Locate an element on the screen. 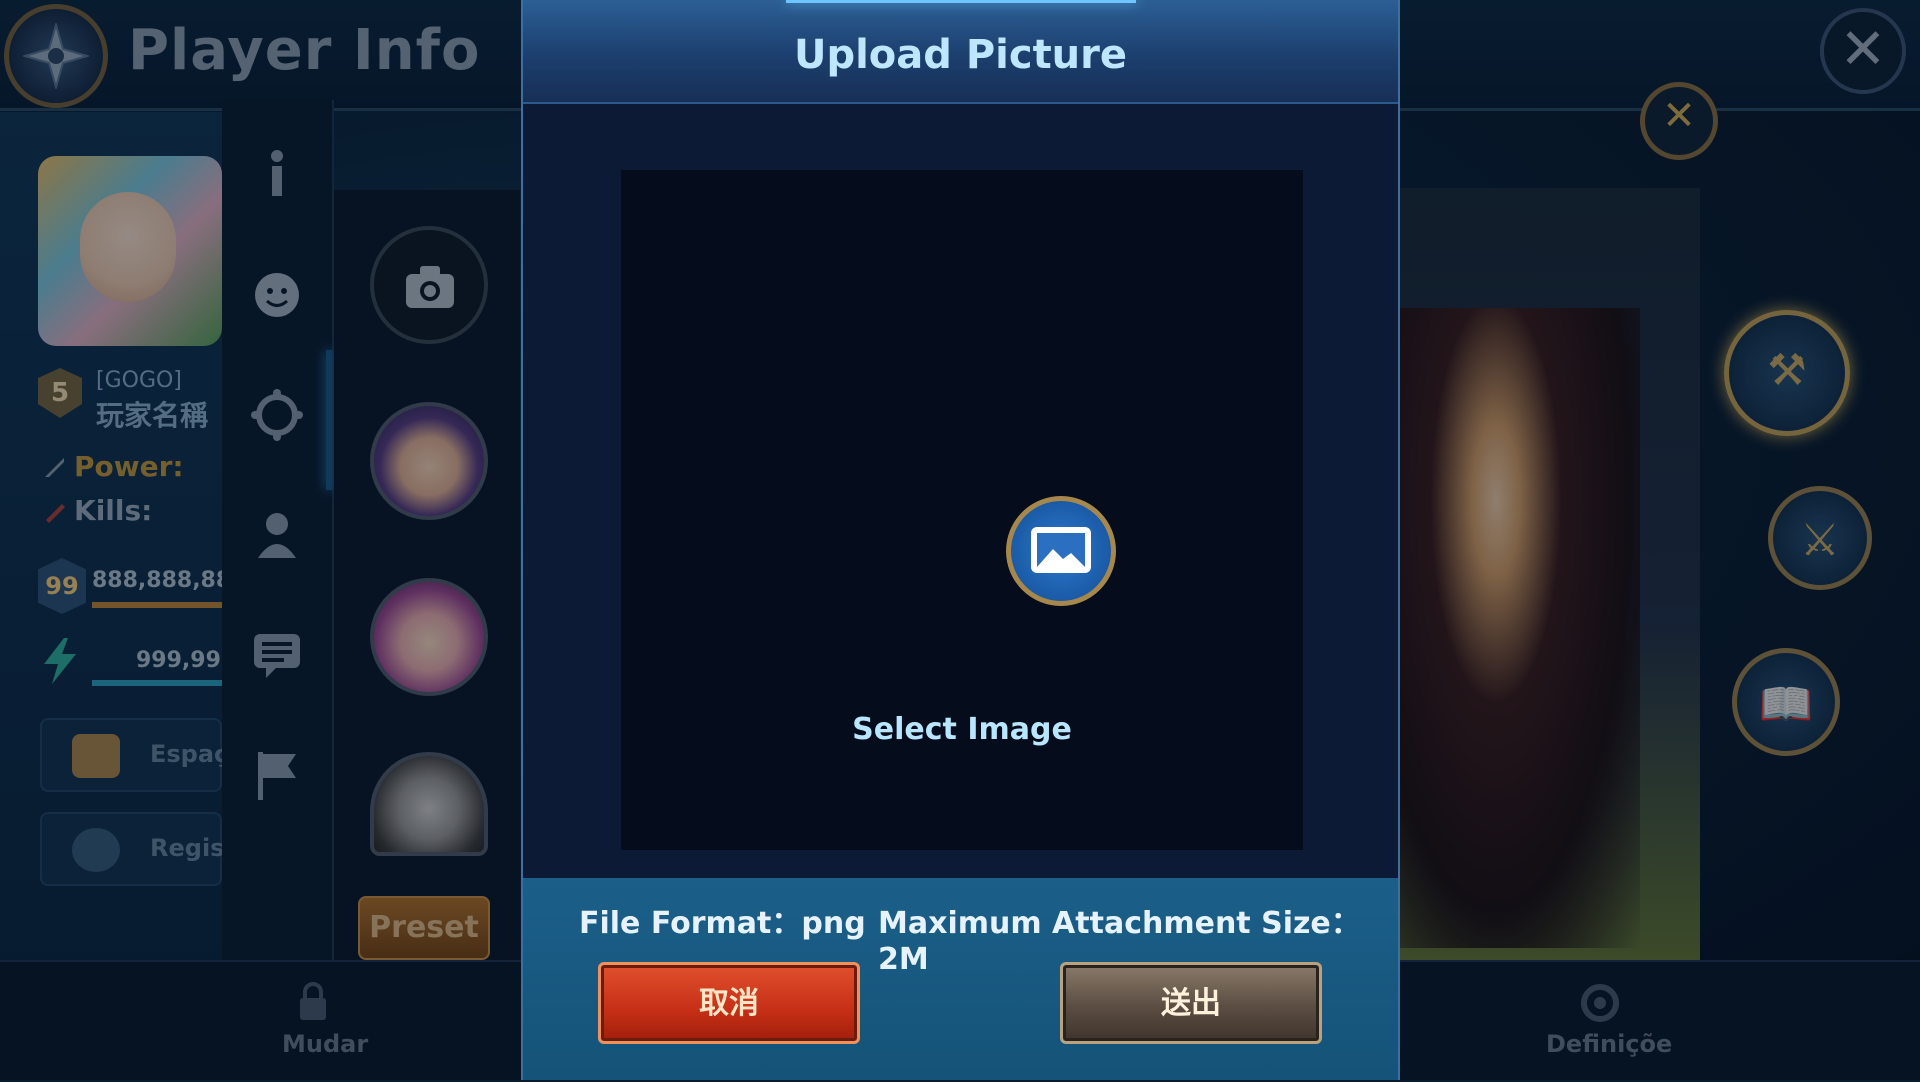  page-title: Player Info is located at coordinates (304, 50).